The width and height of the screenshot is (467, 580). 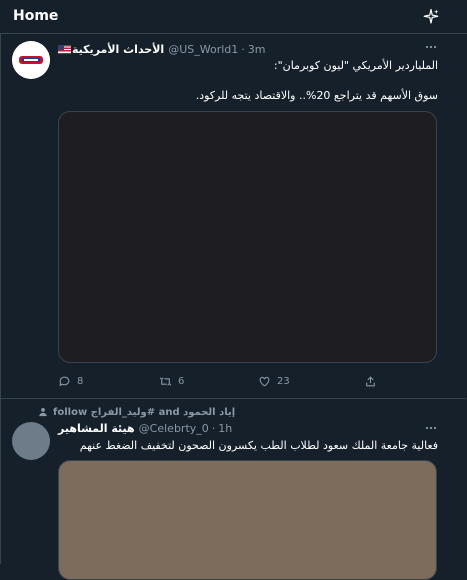 What do you see at coordinates (257, 49) in the screenshot?
I see `tweet-time: 3m` at bounding box center [257, 49].